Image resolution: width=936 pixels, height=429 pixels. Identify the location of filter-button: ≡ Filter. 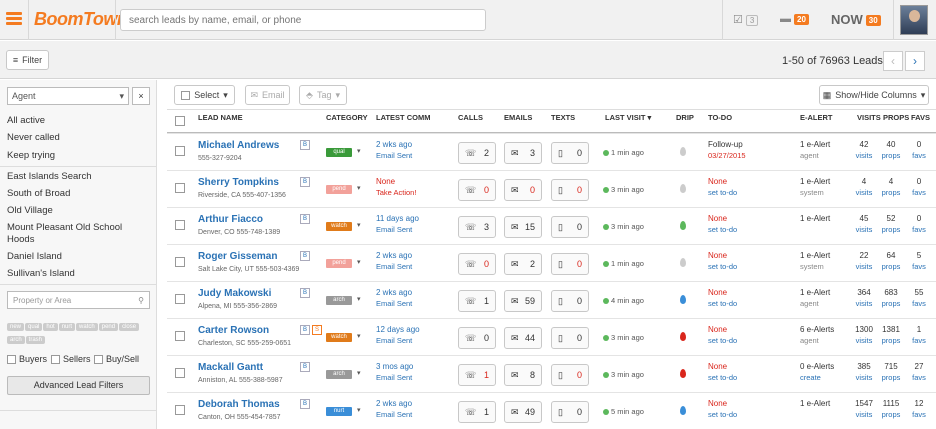
(27, 60).